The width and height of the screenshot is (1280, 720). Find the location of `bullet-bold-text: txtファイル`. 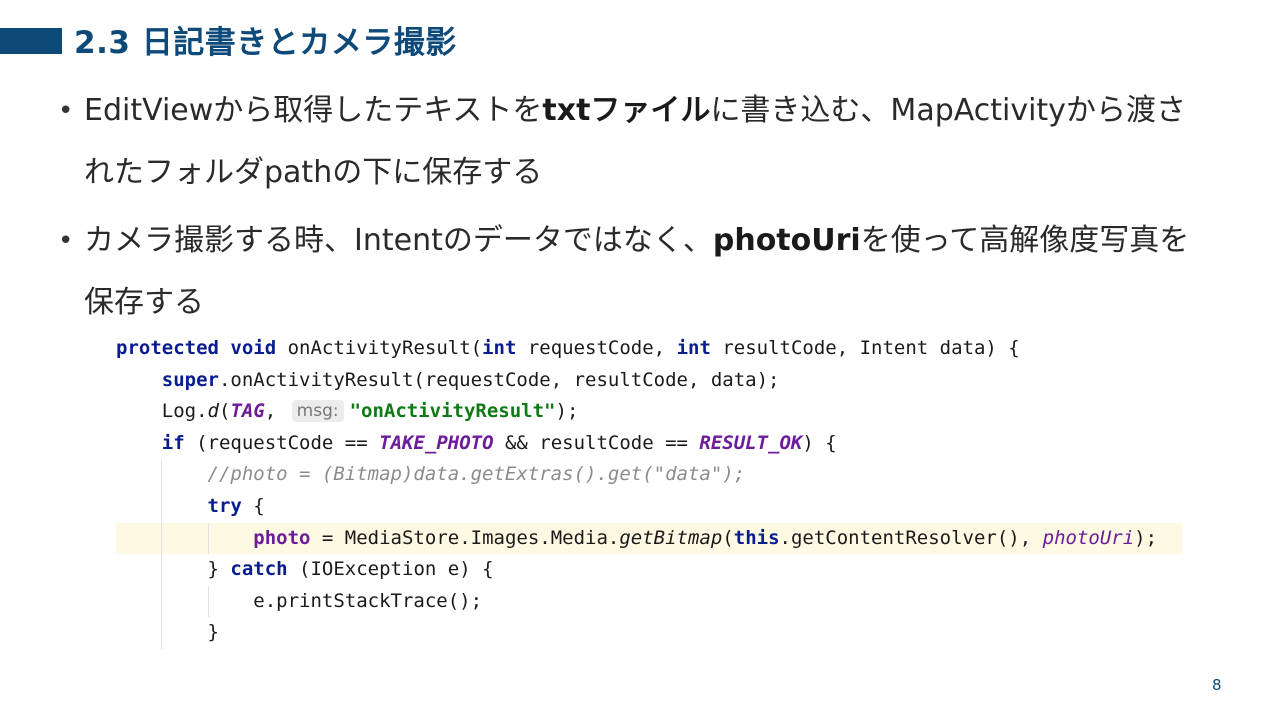

bullet-bold-text: txtファイル is located at coordinates (626, 110).